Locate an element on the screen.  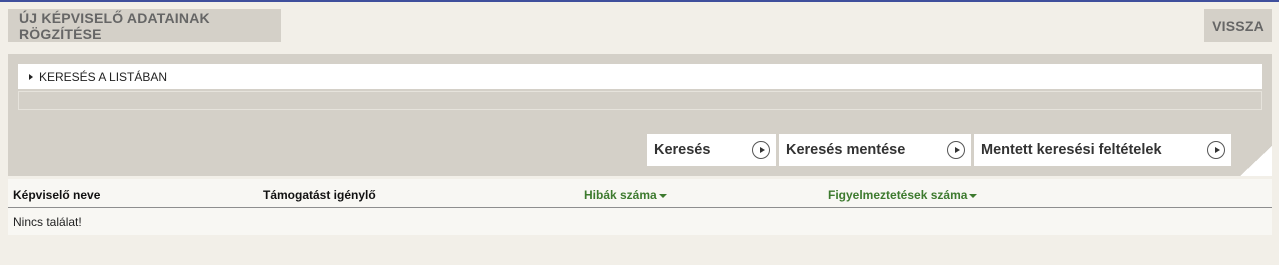
saved-search-criteria-button-label: Mentett keresési feltételek is located at coordinates (1071, 150).